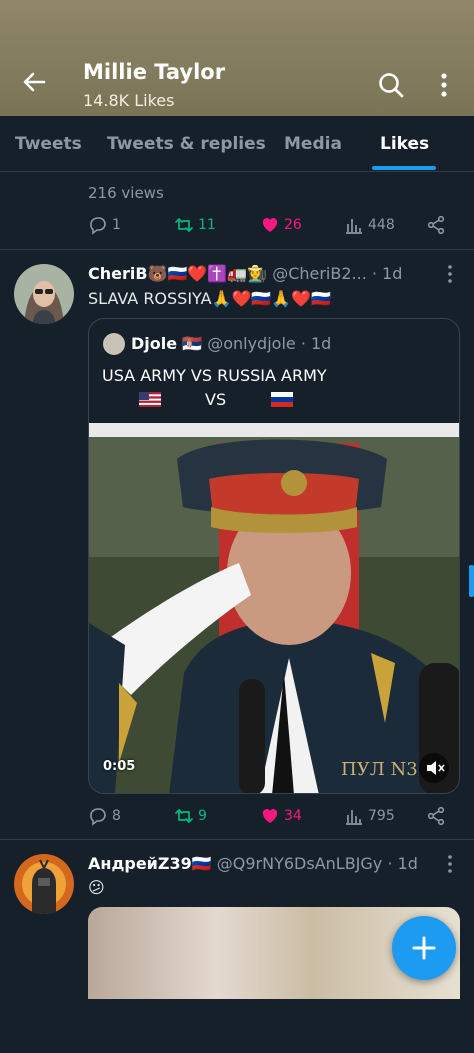  I want to click on like-count: 26, so click(293, 225).